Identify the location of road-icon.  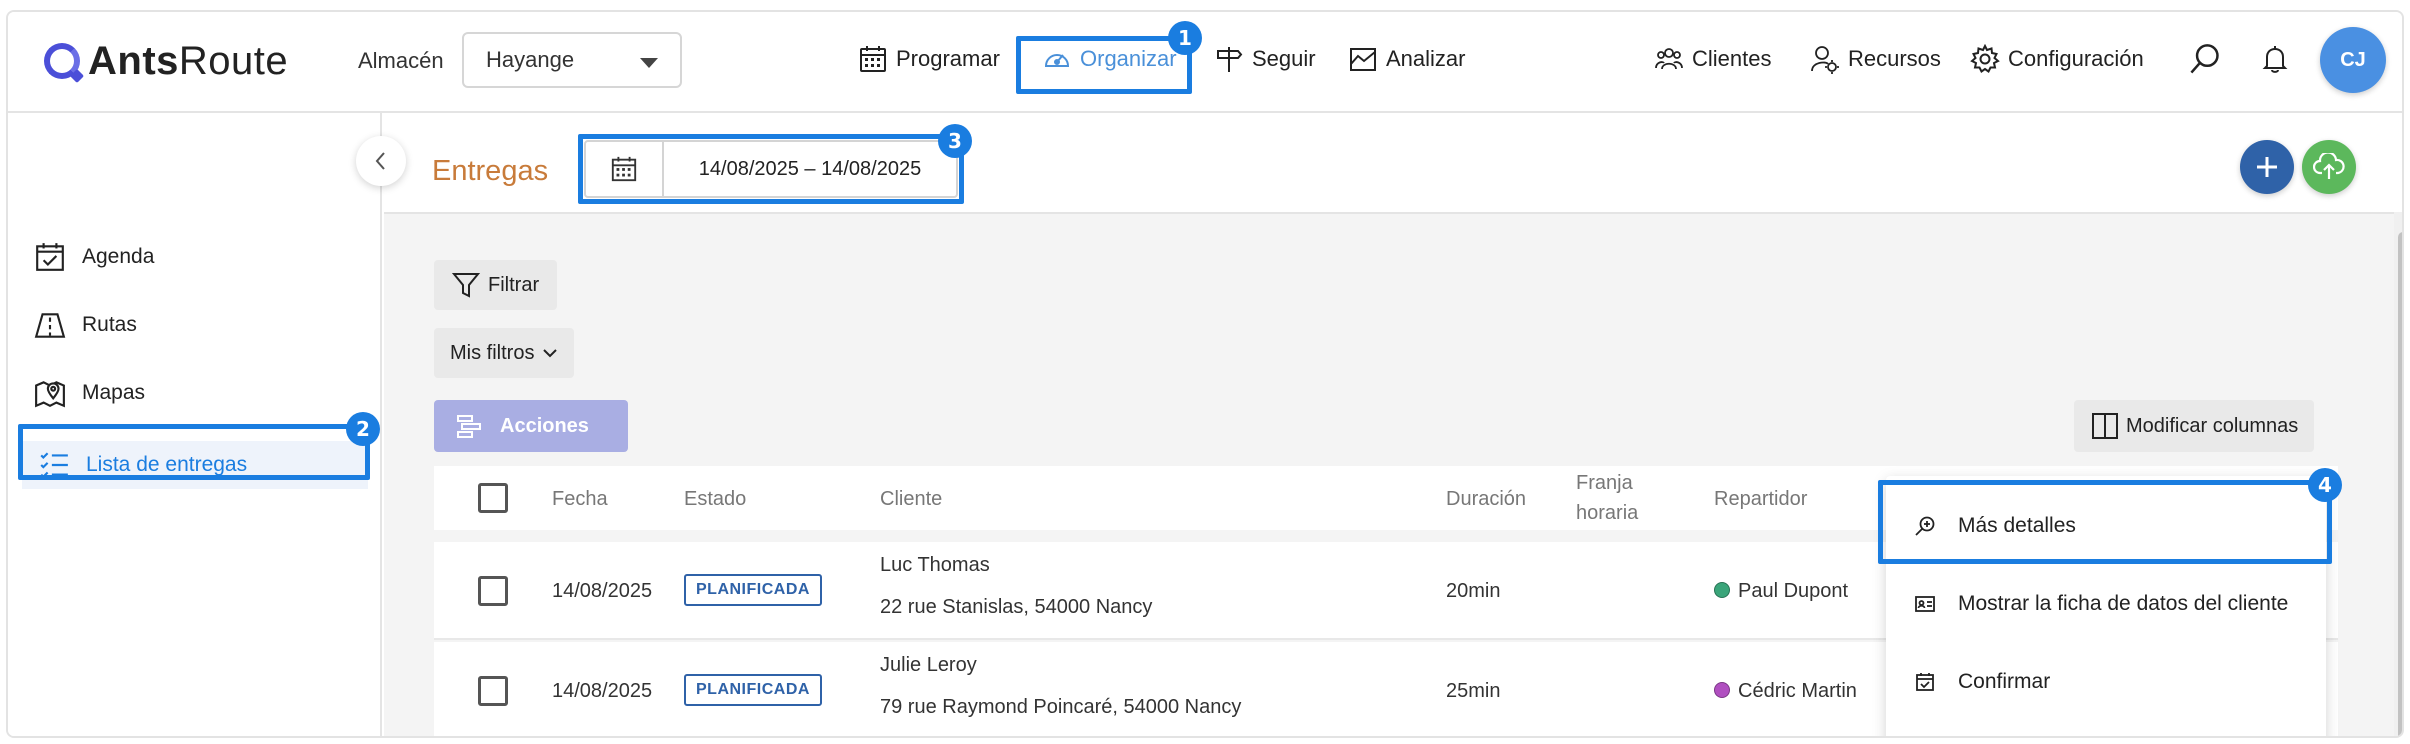
(50, 325).